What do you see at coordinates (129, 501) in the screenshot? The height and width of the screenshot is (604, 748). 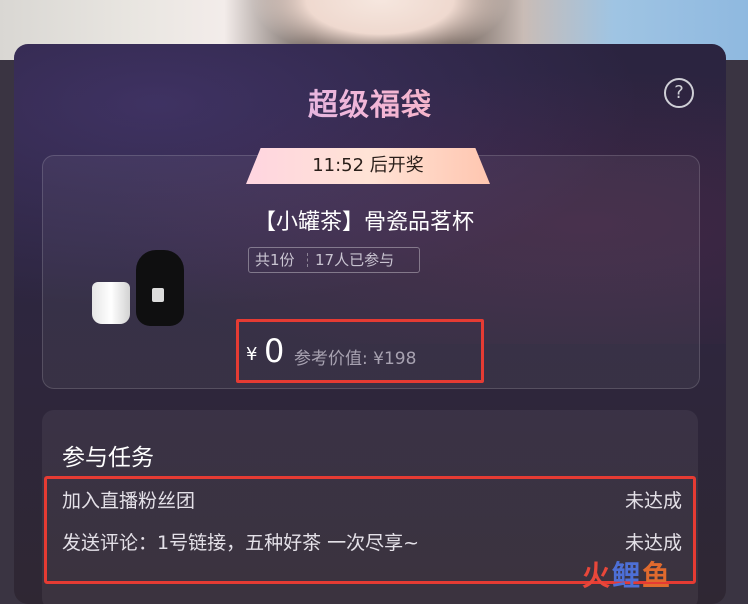 I see `task-label: 加入直播粉丝团` at bounding box center [129, 501].